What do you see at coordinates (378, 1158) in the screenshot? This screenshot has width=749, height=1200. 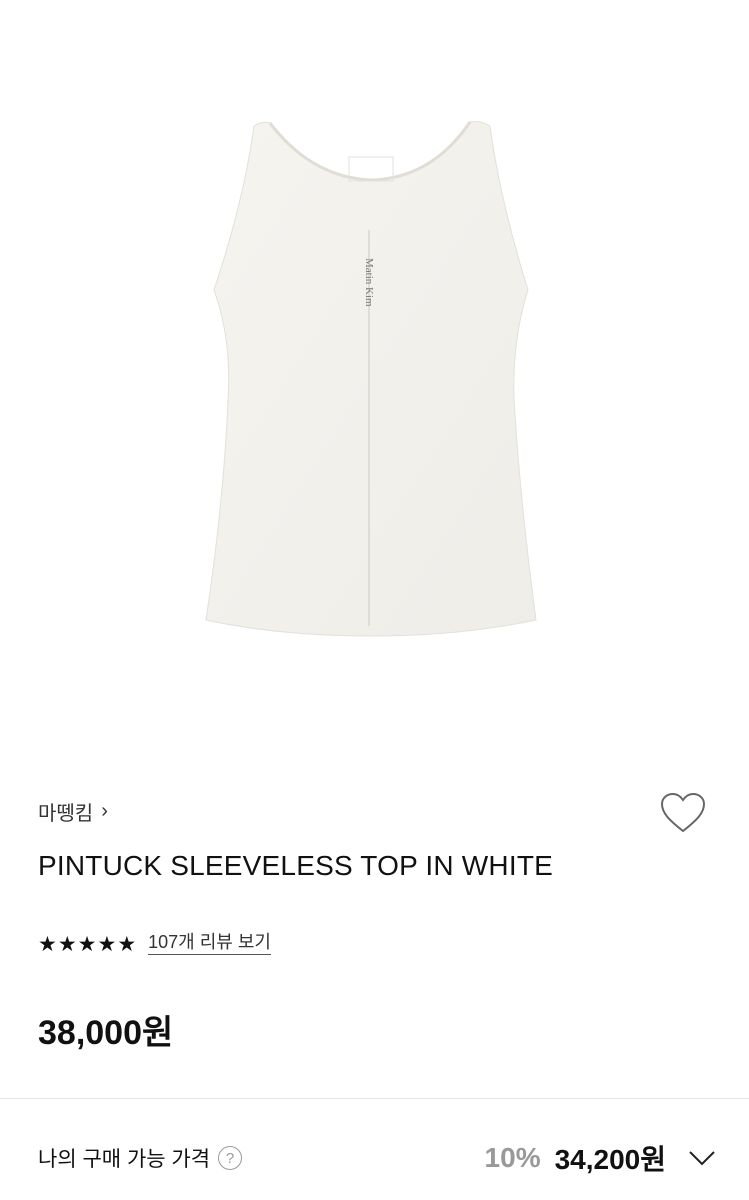 I see `my-price-row: 나의 구매 가능 가격 ? 10% 34,200원` at bounding box center [378, 1158].